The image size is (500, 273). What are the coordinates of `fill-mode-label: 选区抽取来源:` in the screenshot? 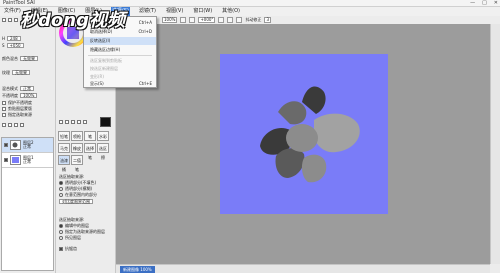 It's located at (72, 176).